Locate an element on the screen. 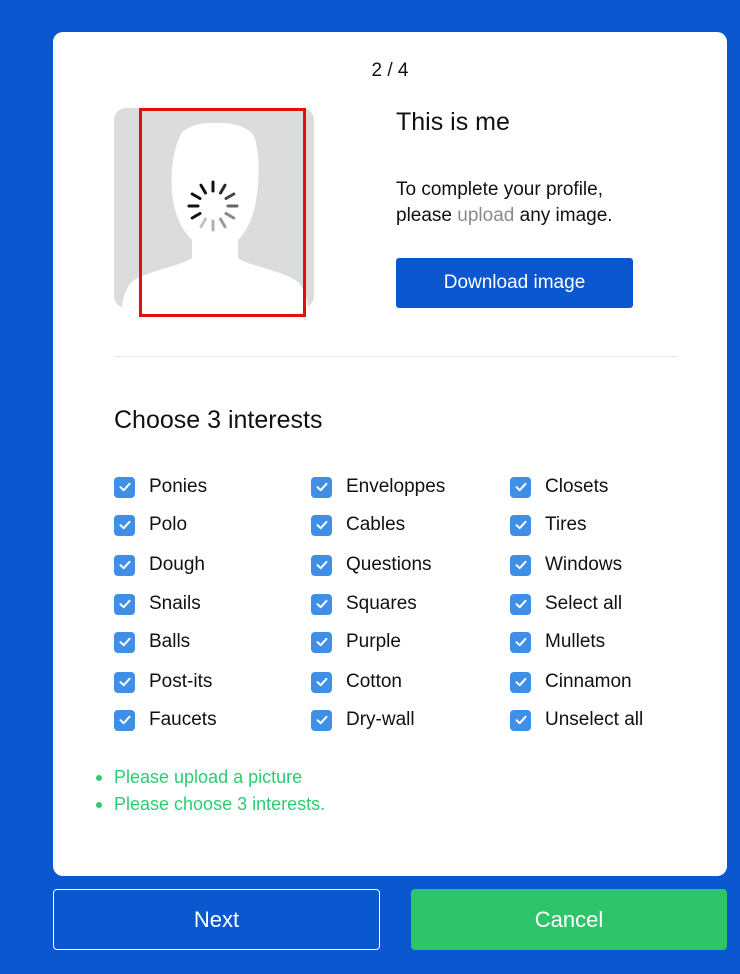  interest-checkbox-squares: Squares is located at coordinates (364, 604).